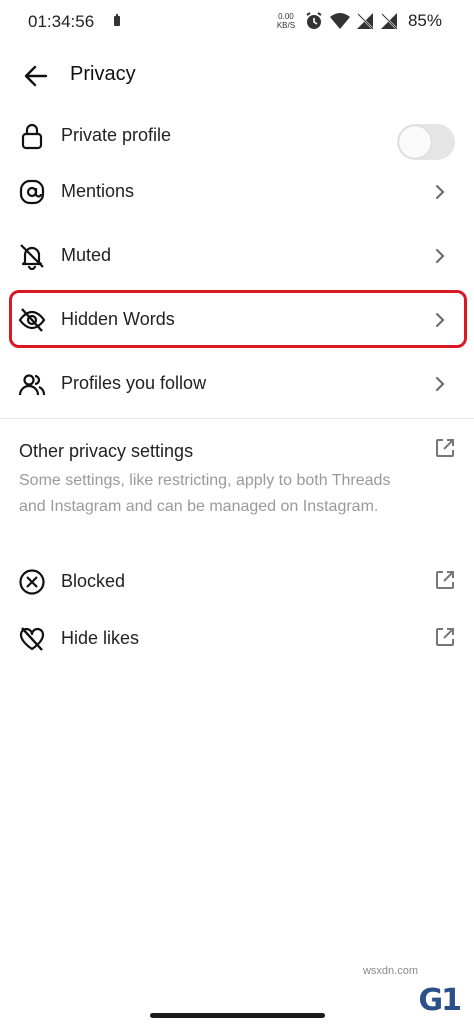  Describe the element at coordinates (365, 21) in the screenshot. I see `signal-off-icon` at that location.